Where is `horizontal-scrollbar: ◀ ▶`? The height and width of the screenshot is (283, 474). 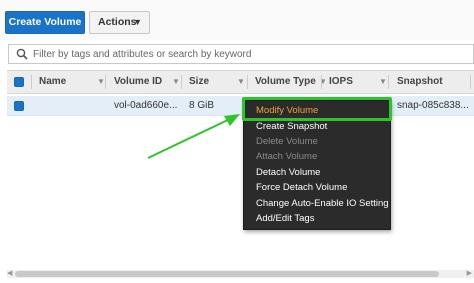 horizontal-scrollbar: ◀ ▶ is located at coordinates (240, 274).